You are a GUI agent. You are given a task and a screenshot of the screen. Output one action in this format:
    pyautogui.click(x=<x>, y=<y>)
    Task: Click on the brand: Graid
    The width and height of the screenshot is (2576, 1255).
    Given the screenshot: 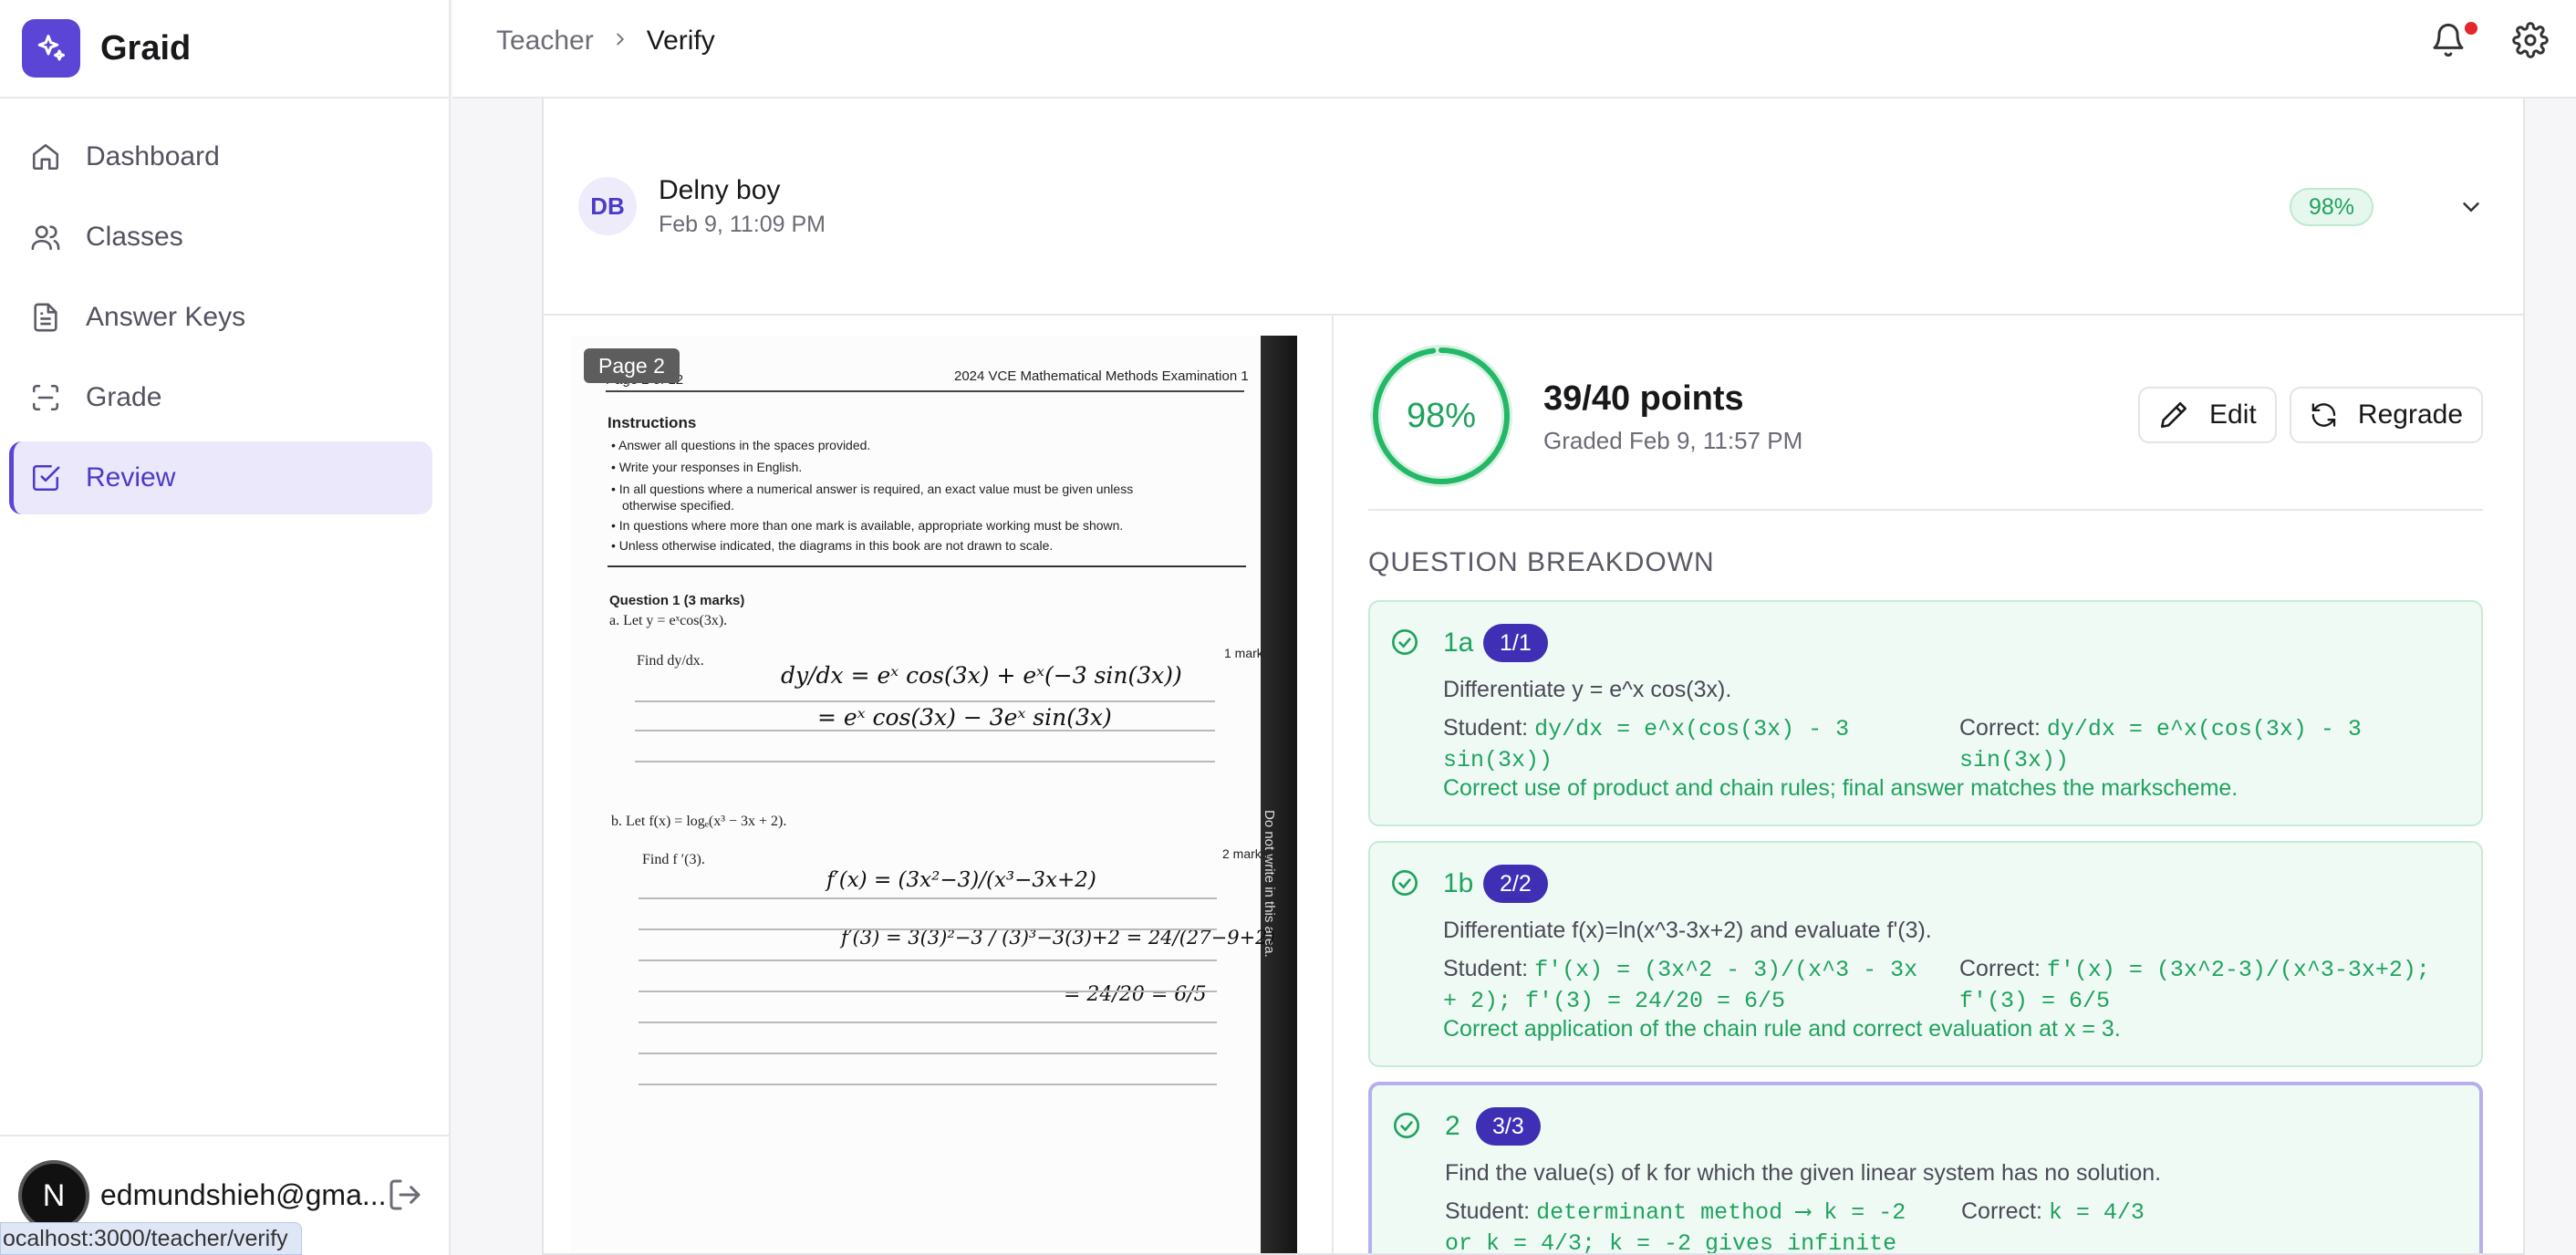 What is the action you would take?
    pyautogui.click(x=224, y=50)
    